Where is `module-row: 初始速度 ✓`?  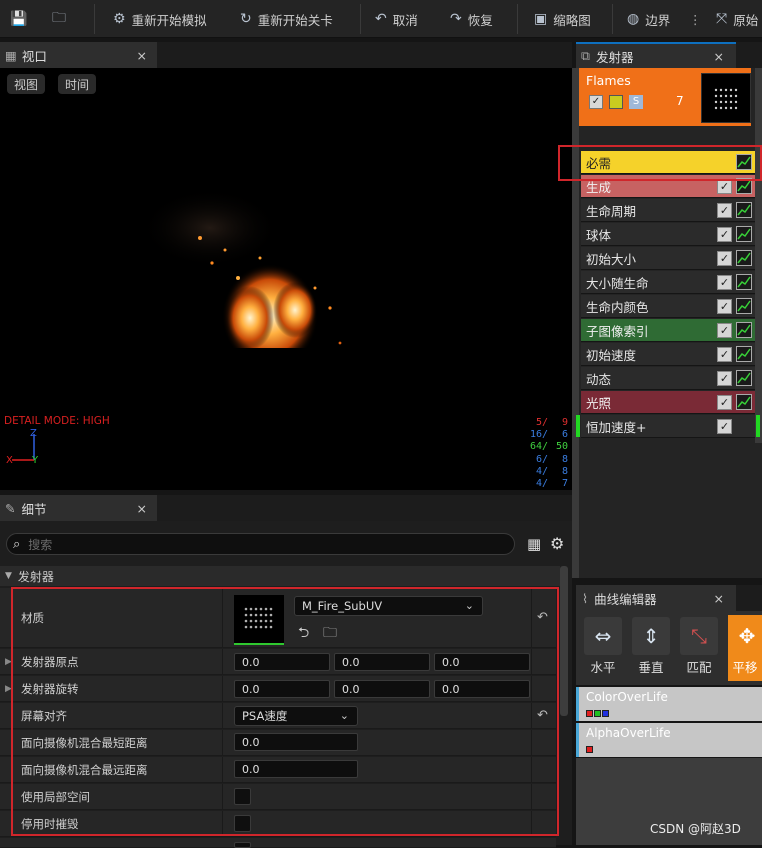
module-row: 初始速度 ✓ is located at coordinates (668, 354).